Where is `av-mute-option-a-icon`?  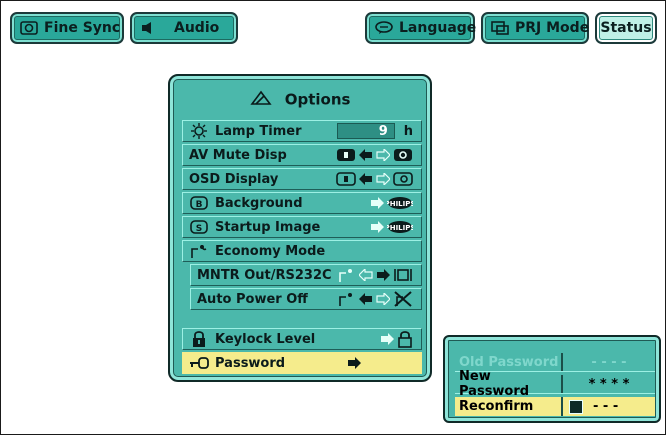 av-mute-option-a-icon is located at coordinates (346, 155).